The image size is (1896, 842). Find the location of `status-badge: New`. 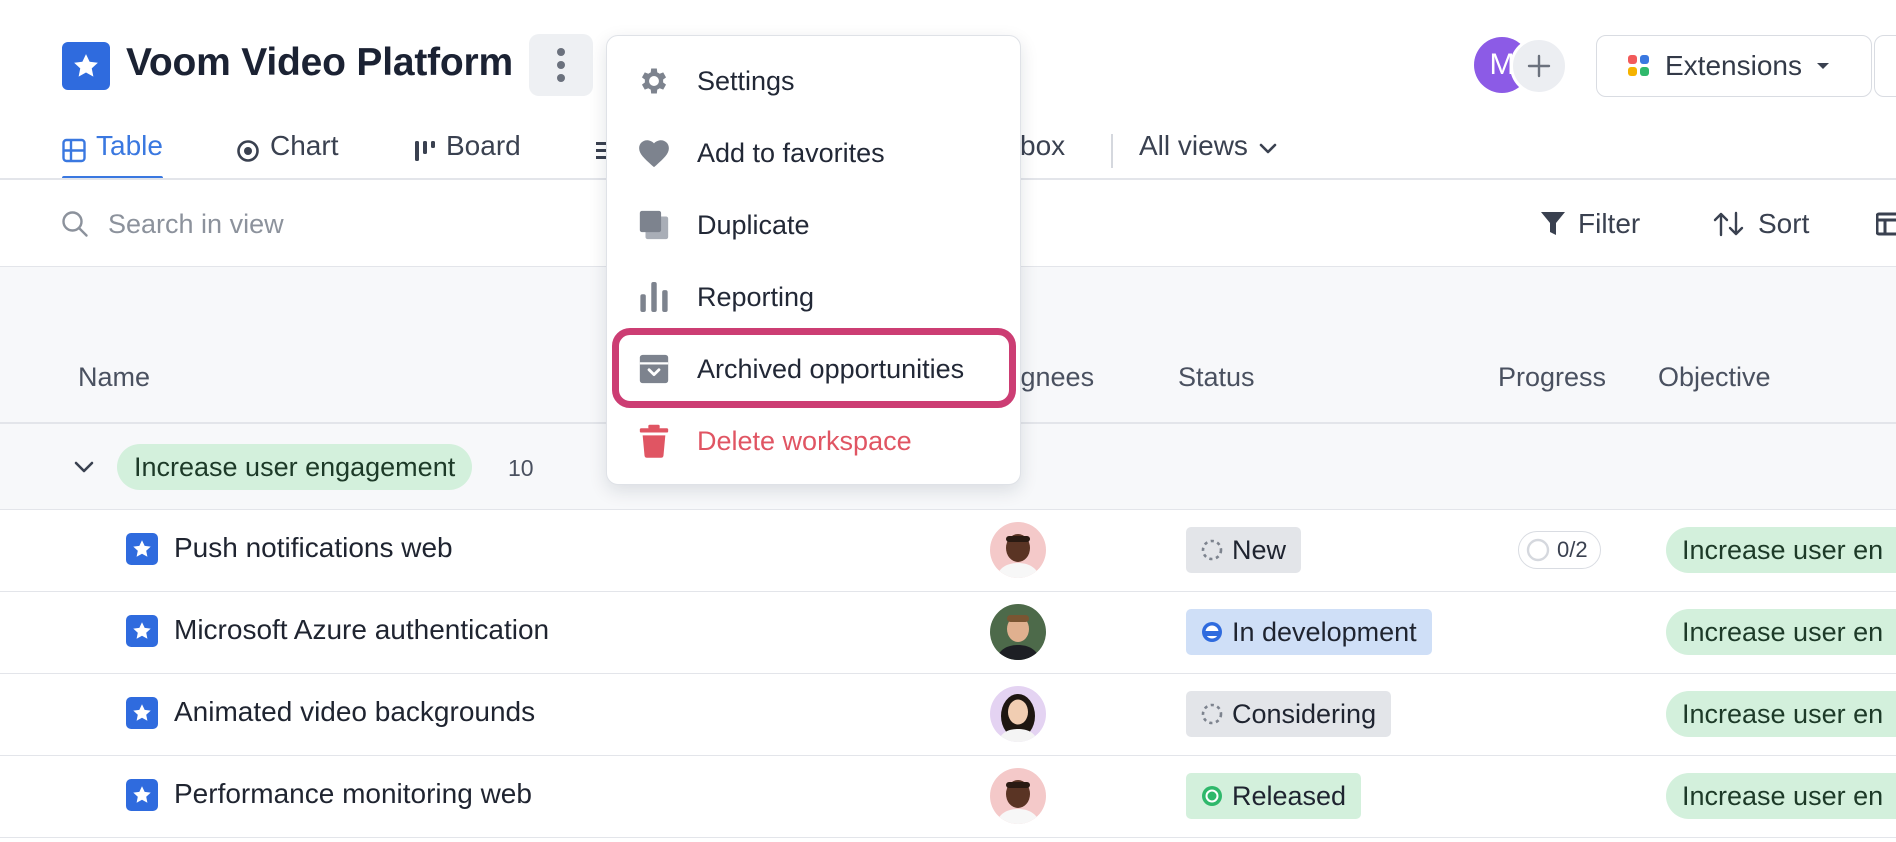

status-badge: New is located at coordinates (1244, 550).